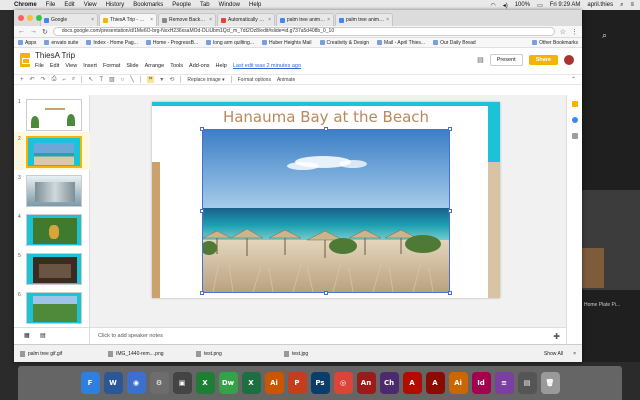 The image size is (640, 400). Describe the element at coordinates (61, 43) in the screenshot. I see `bookmark-item: envato suite` at that location.